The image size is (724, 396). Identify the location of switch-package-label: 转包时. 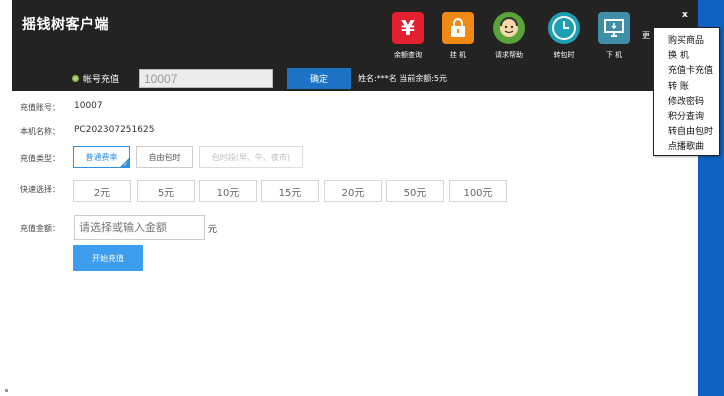
(564, 55).